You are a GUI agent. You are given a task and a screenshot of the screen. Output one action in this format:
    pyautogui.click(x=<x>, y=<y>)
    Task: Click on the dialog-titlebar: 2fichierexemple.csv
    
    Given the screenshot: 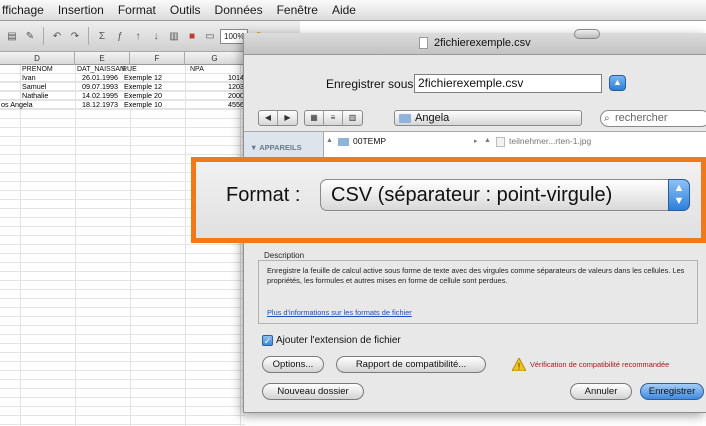 What is the action you would take?
    pyautogui.click(x=475, y=42)
    